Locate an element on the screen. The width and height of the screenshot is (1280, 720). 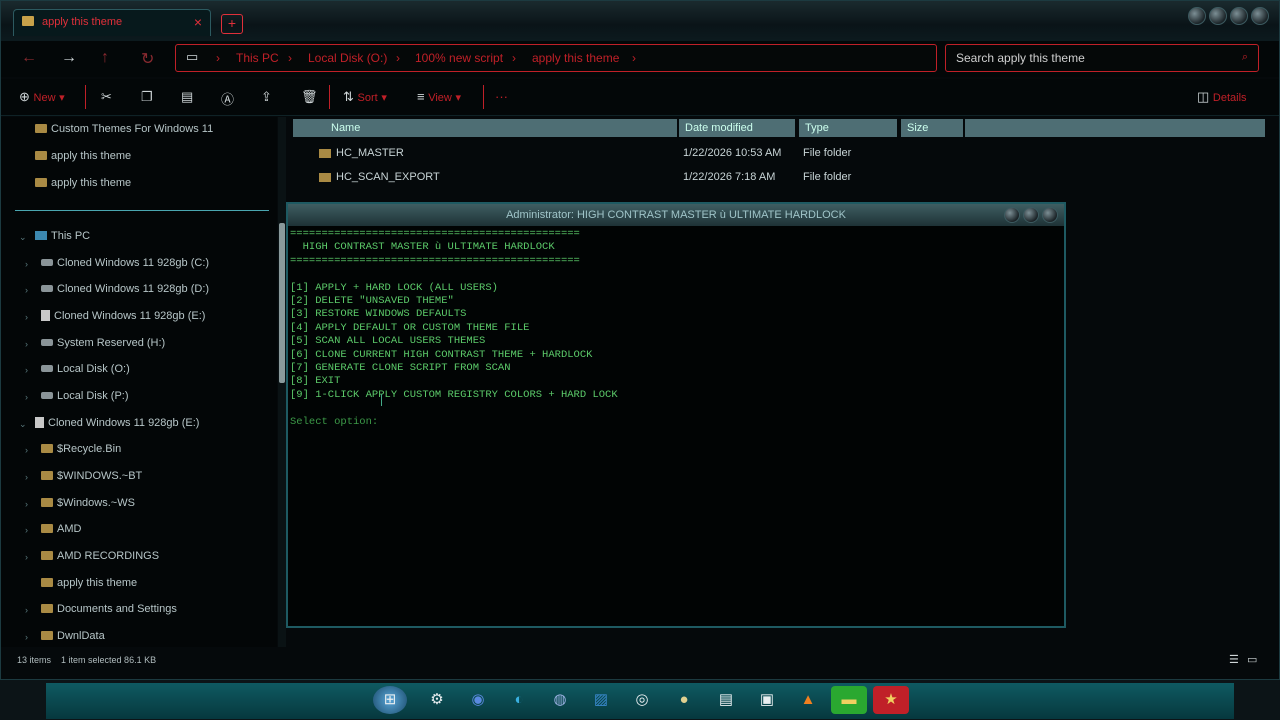
cut-icon: ✂ is located at coordinates (106, 97).